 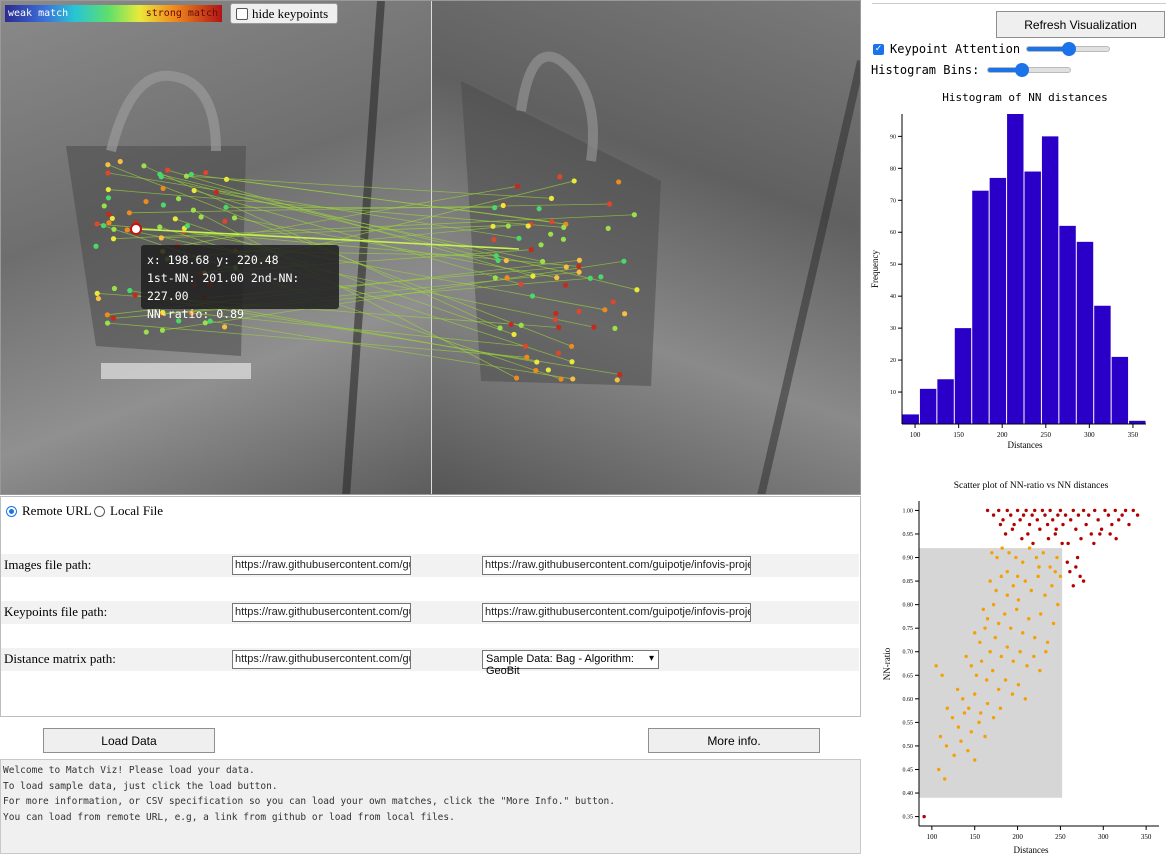 What do you see at coordinates (1031, 850) in the screenshot?
I see `x-axis-label: Distances` at bounding box center [1031, 850].